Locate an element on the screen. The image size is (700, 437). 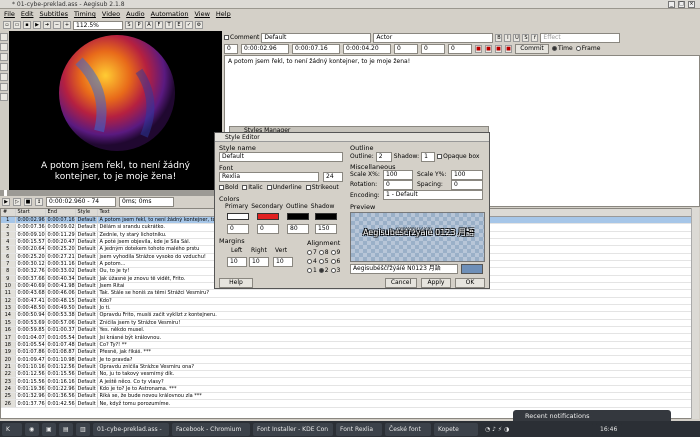
stop-icon: ■ is located at coordinates (28, 202).